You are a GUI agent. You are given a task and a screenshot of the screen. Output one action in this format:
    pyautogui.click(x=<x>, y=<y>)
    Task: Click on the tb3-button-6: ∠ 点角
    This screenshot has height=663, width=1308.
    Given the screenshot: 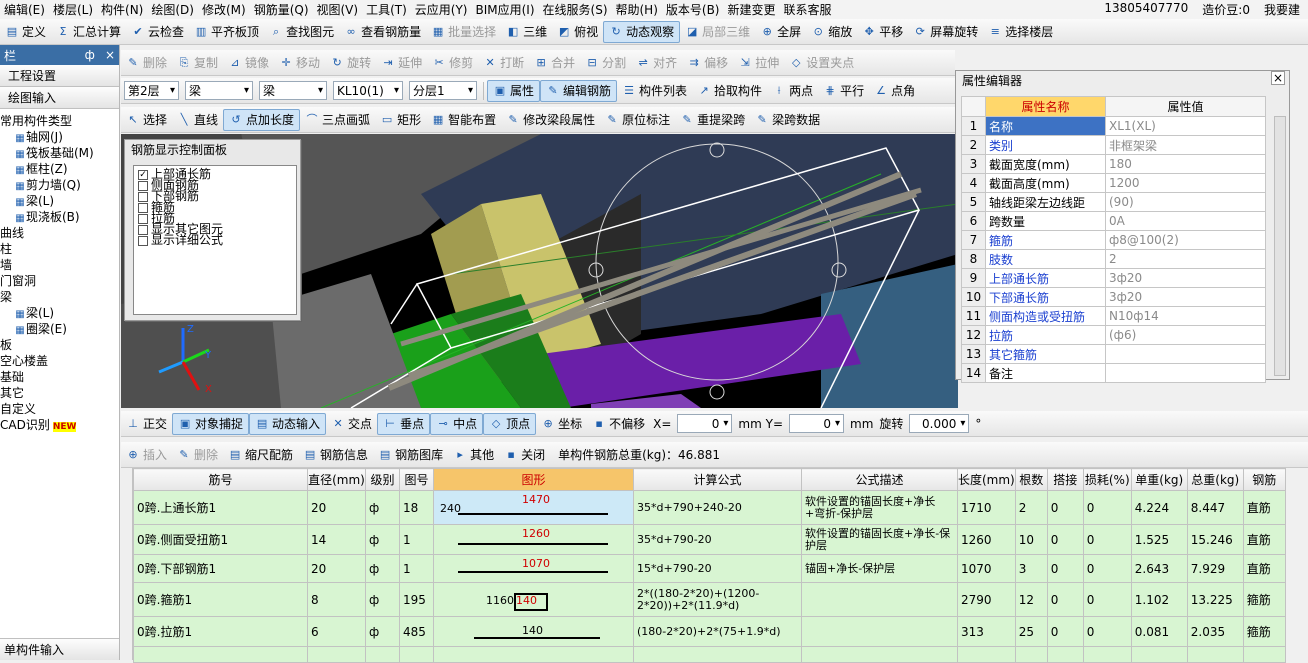 What is the action you would take?
    pyautogui.click(x=894, y=91)
    